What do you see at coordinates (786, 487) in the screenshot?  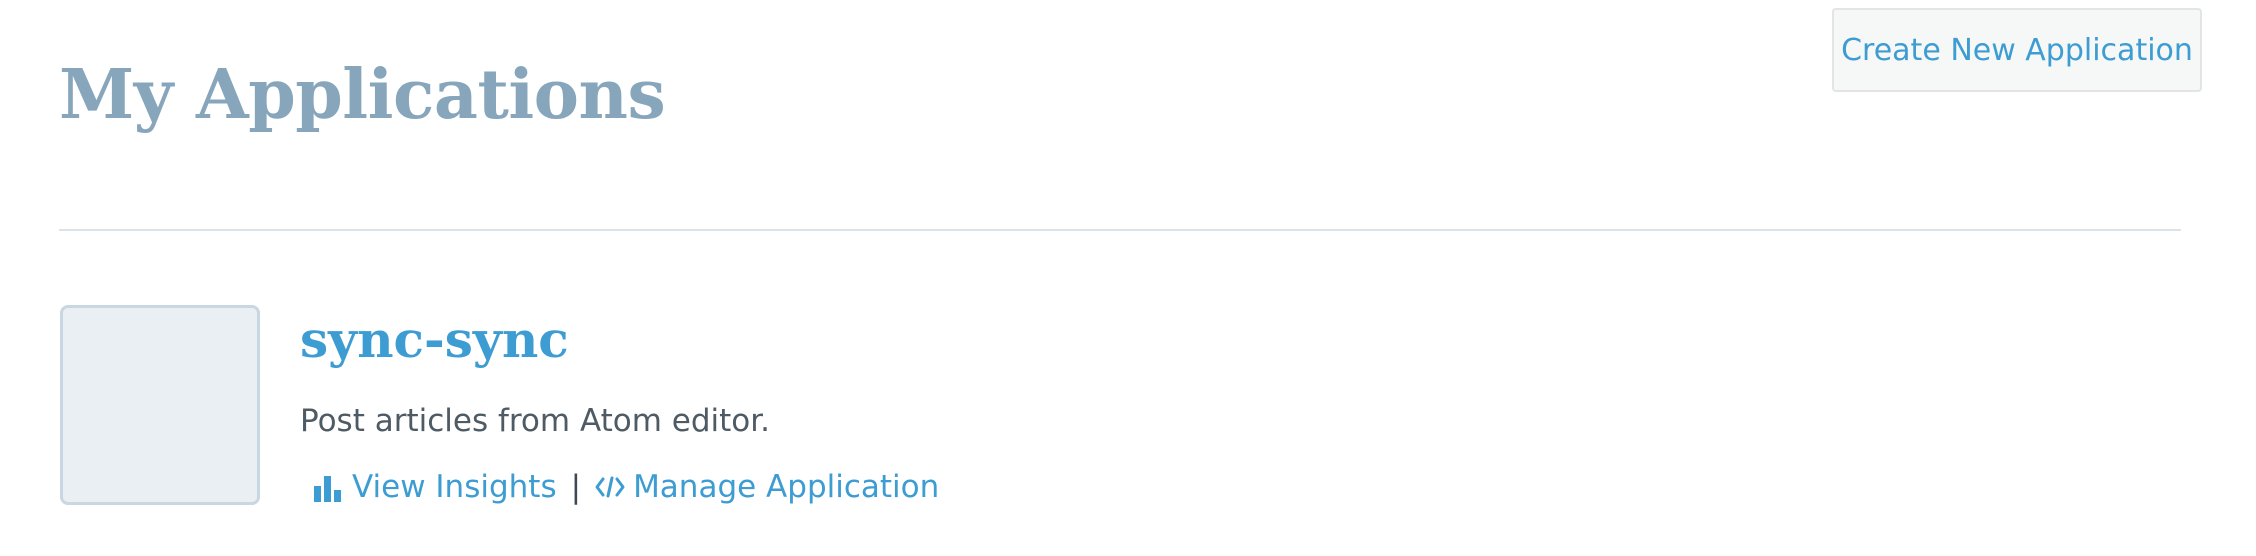 I see `manage-application-label: Manage Application` at bounding box center [786, 487].